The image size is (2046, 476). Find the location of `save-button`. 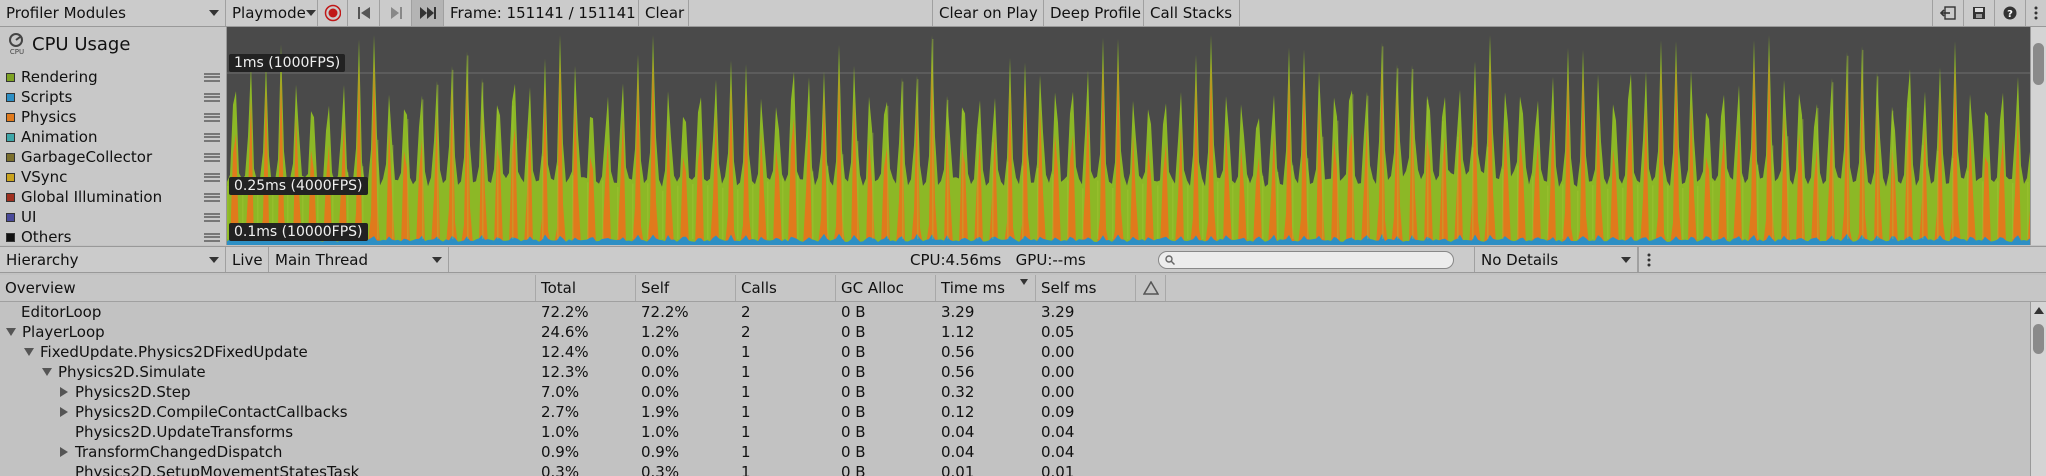

save-button is located at coordinates (1978, 13).